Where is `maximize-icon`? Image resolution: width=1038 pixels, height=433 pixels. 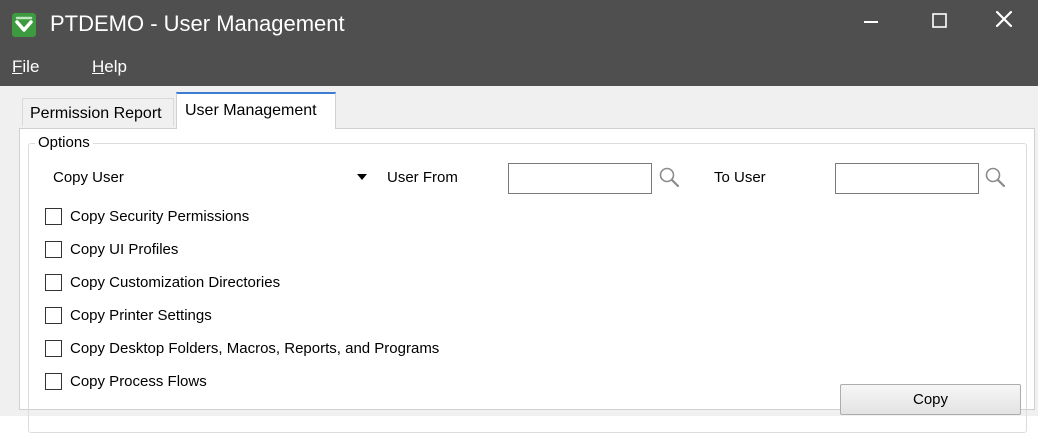
maximize-icon is located at coordinates (939, 20).